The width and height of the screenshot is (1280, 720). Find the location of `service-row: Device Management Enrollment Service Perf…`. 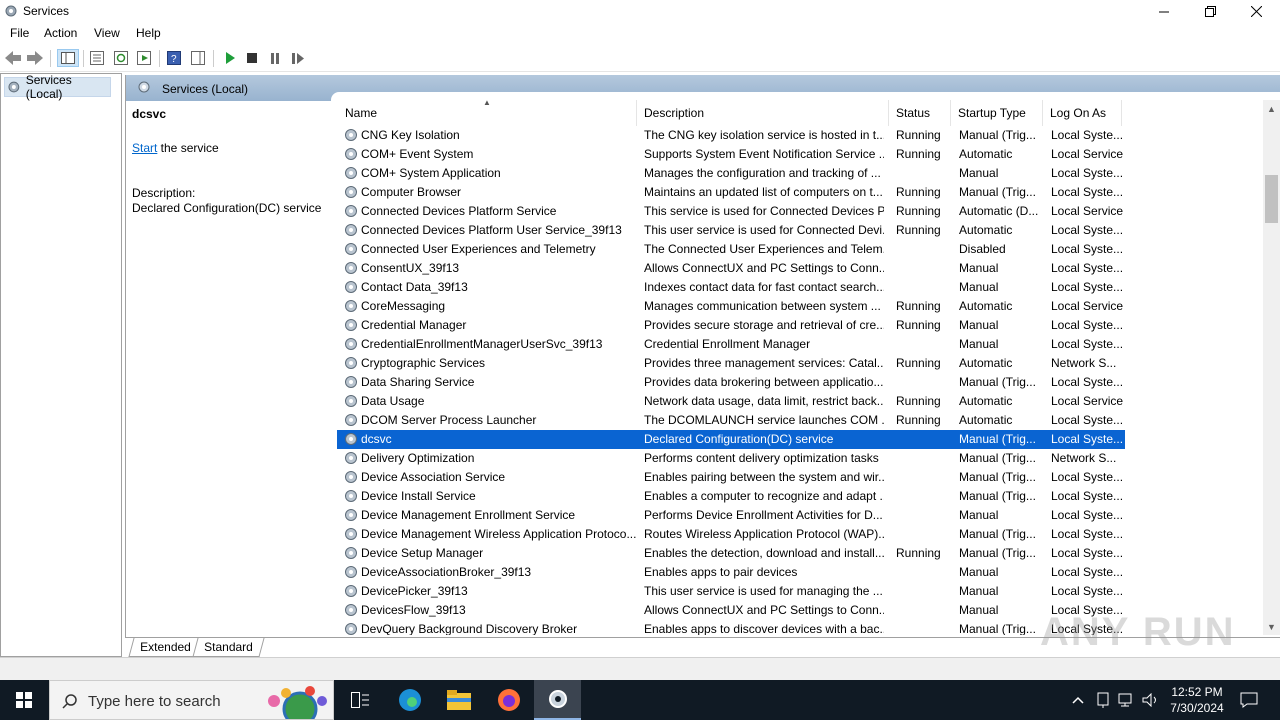

service-row: Device Management Enrollment Service Perf… is located at coordinates (800, 515).